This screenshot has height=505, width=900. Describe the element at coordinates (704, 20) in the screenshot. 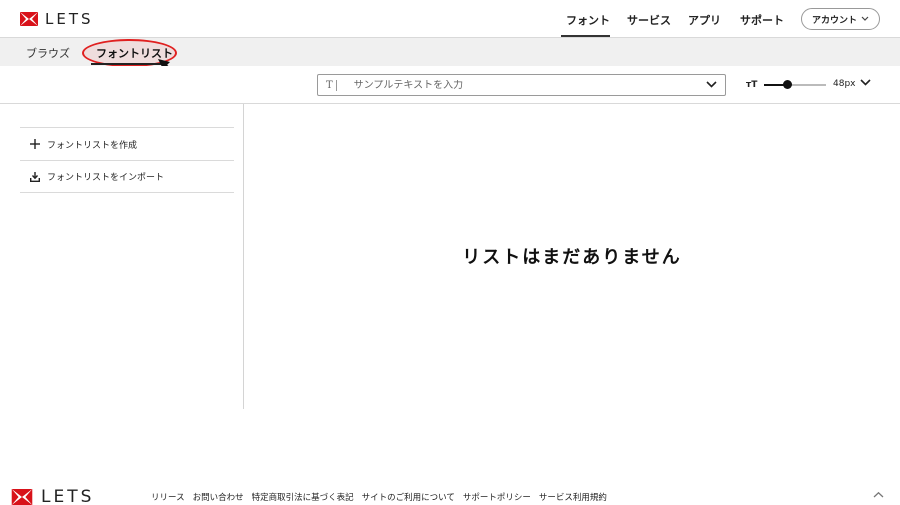

I see `nav-app: アプリ` at that location.